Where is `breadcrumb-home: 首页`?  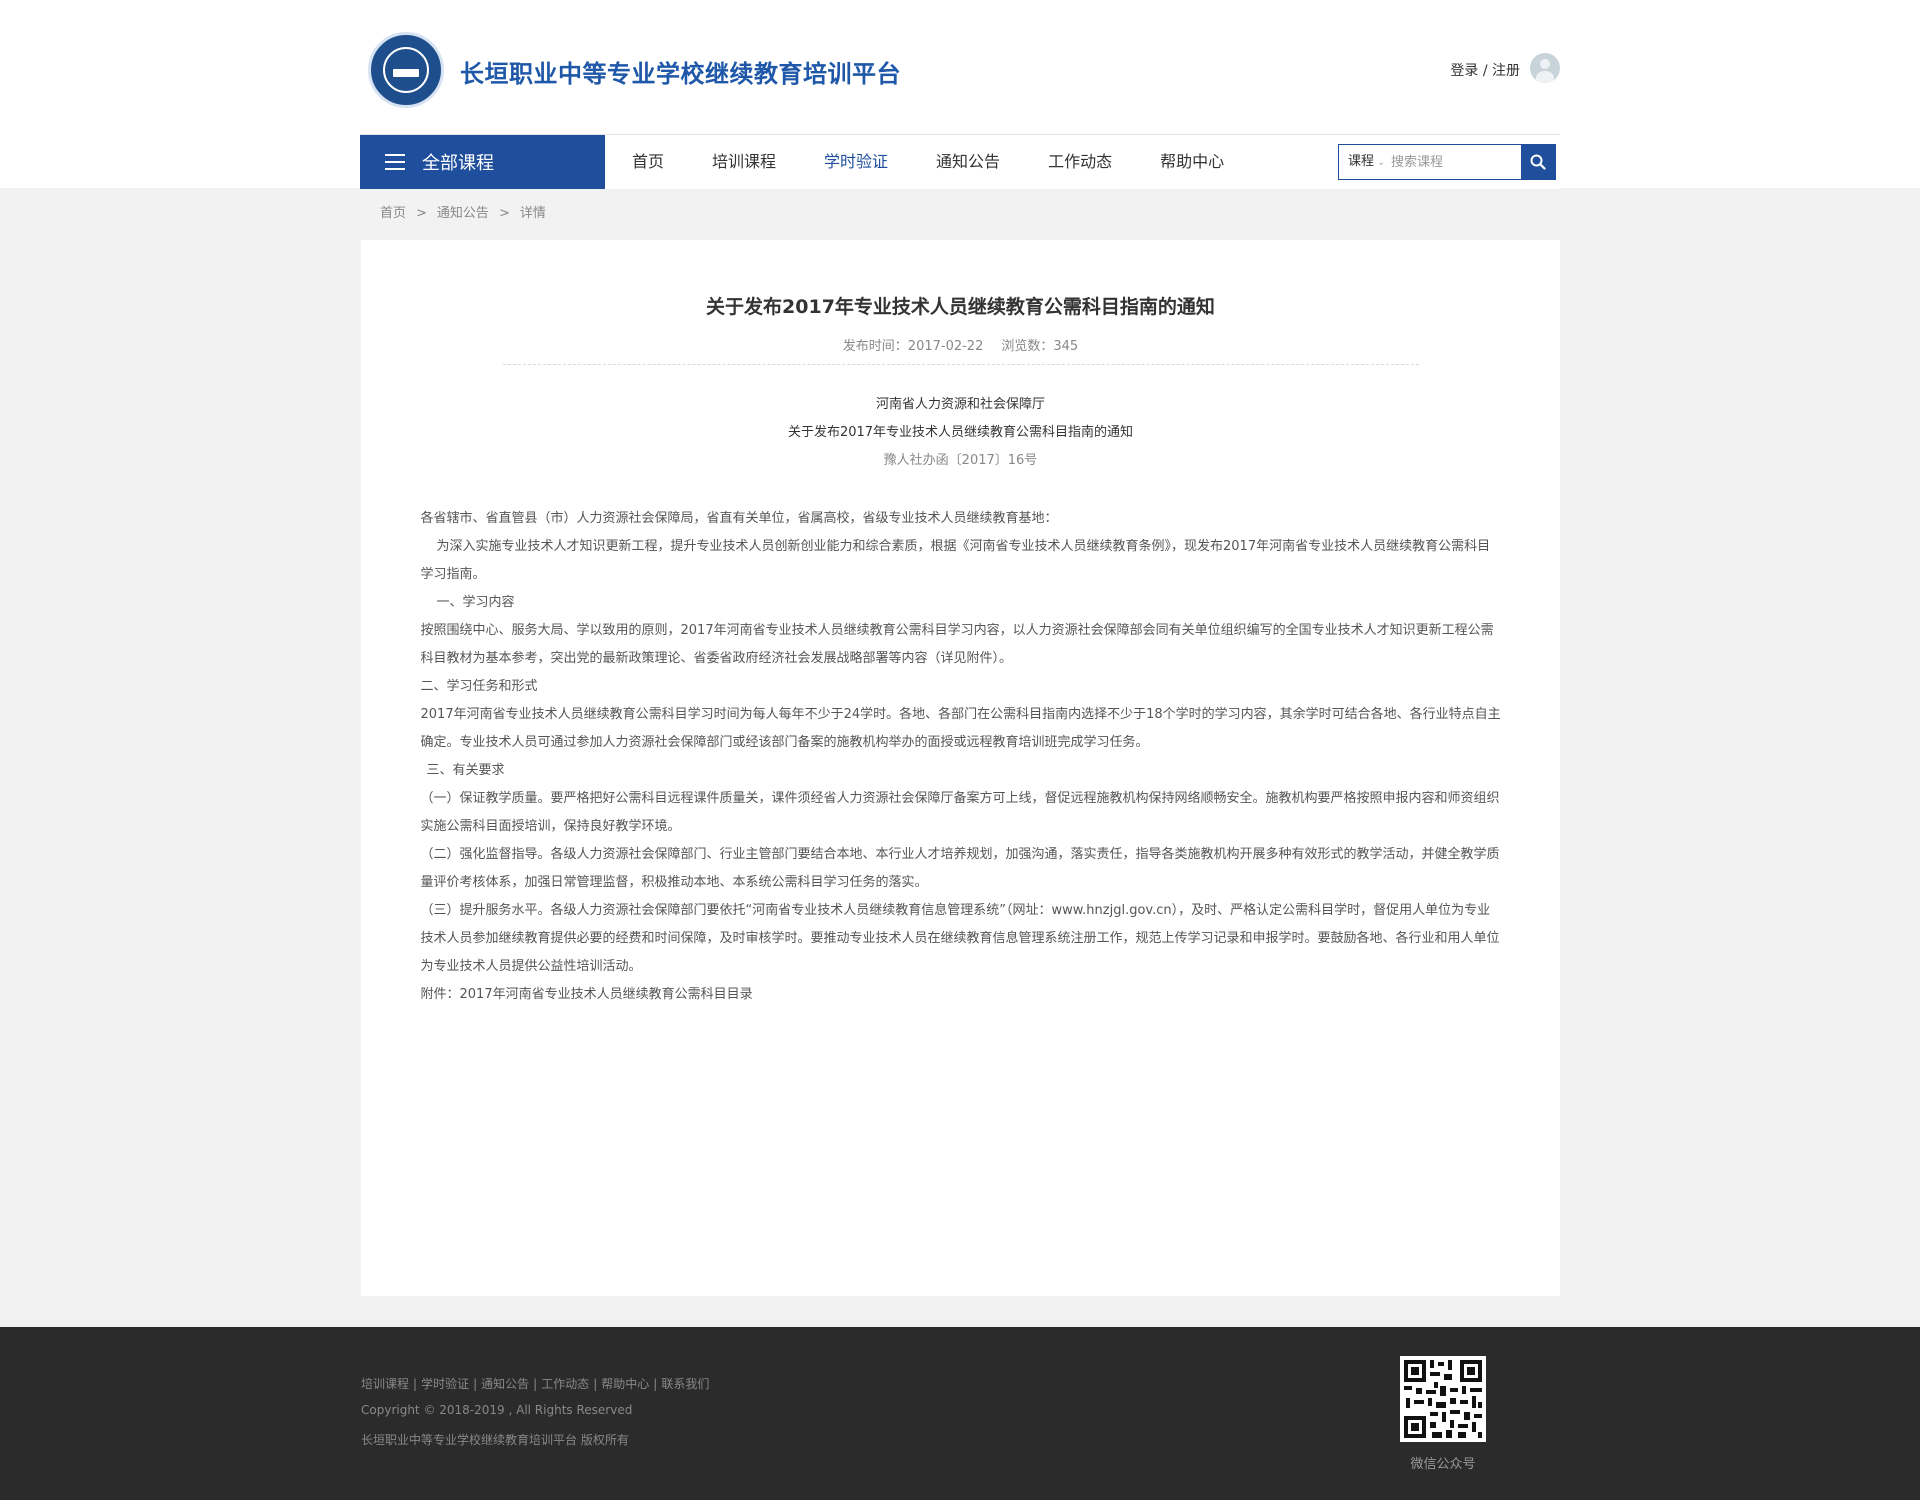 breadcrumb-home: 首页 is located at coordinates (393, 213).